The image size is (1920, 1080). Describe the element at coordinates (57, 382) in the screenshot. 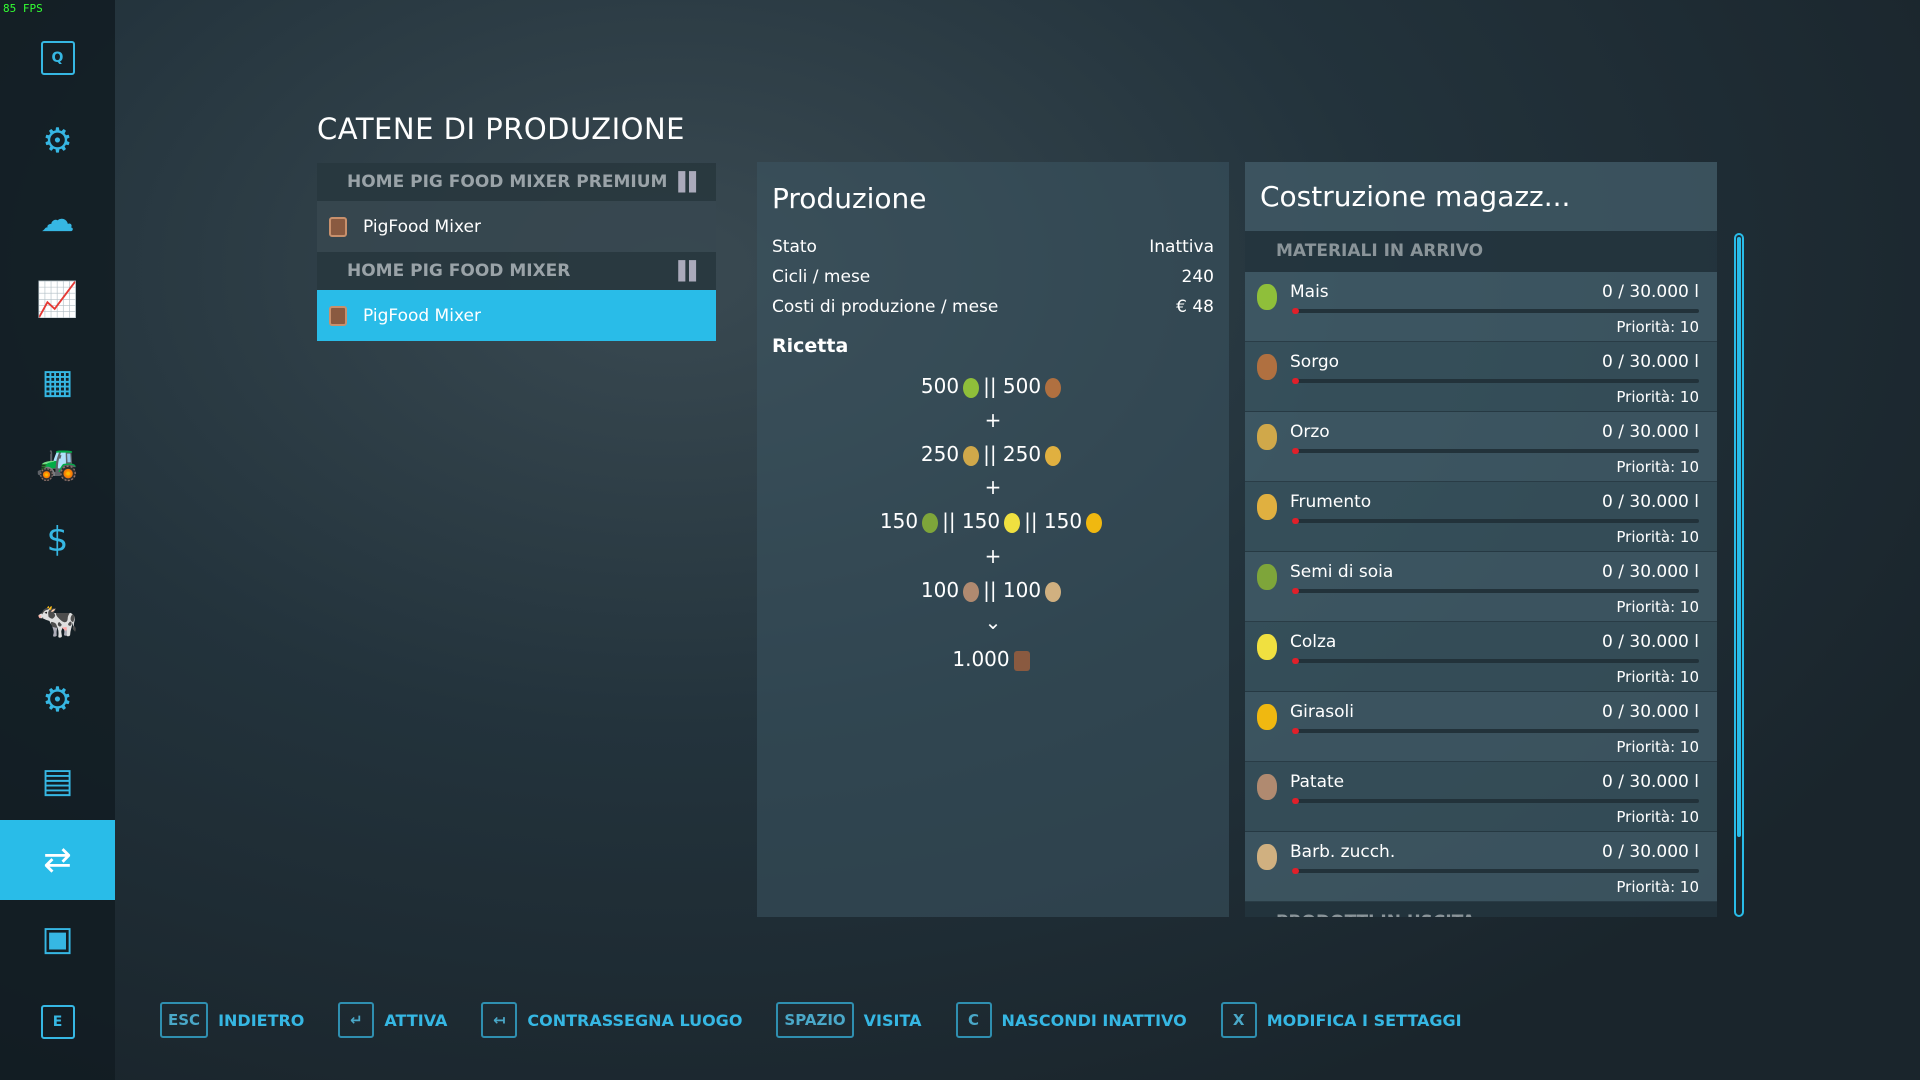

I see `sidebar-item-statistics: ▦` at that location.